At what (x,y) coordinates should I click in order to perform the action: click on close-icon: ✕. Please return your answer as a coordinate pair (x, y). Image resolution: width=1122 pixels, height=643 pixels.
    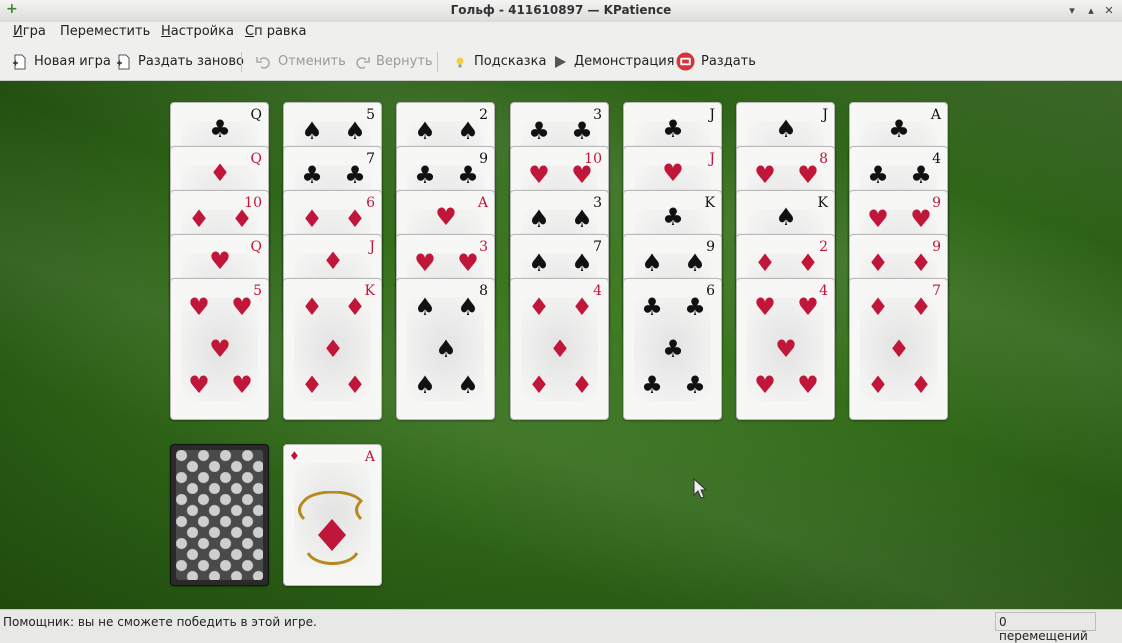
    Looking at the image, I should click on (1109, 11).